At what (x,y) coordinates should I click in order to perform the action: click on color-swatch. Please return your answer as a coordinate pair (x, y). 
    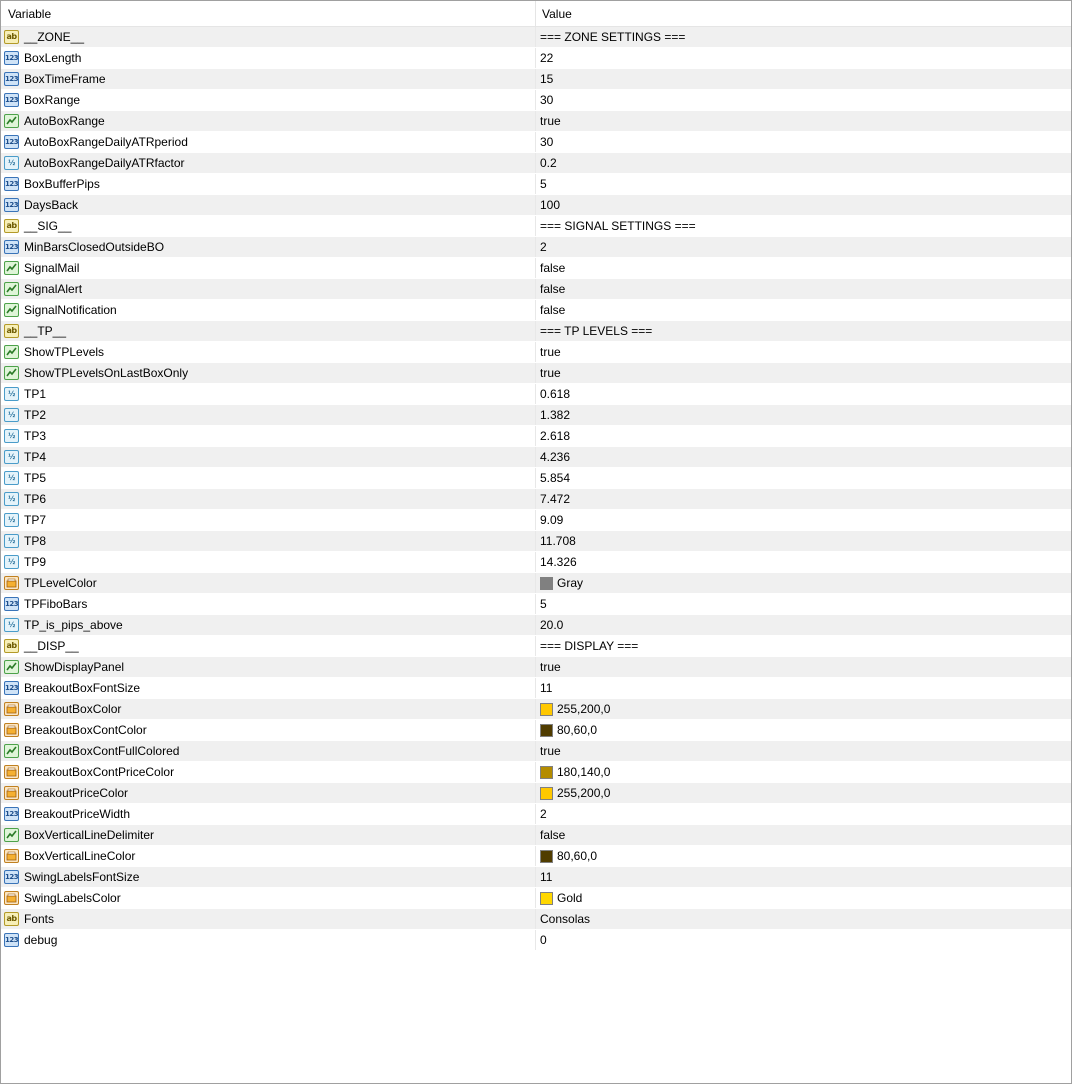
    Looking at the image, I should click on (546, 856).